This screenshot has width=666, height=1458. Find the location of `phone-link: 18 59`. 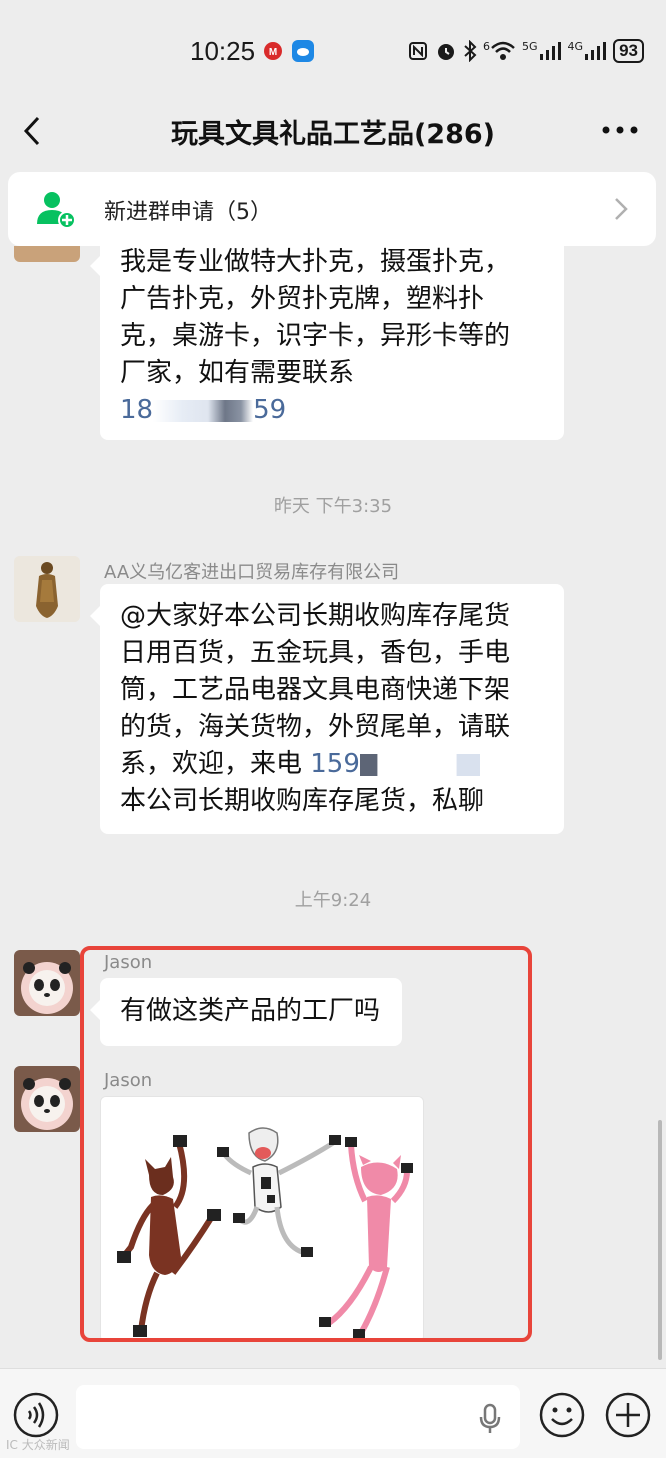

phone-link: 18 59 is located at coordinates (332, 410).